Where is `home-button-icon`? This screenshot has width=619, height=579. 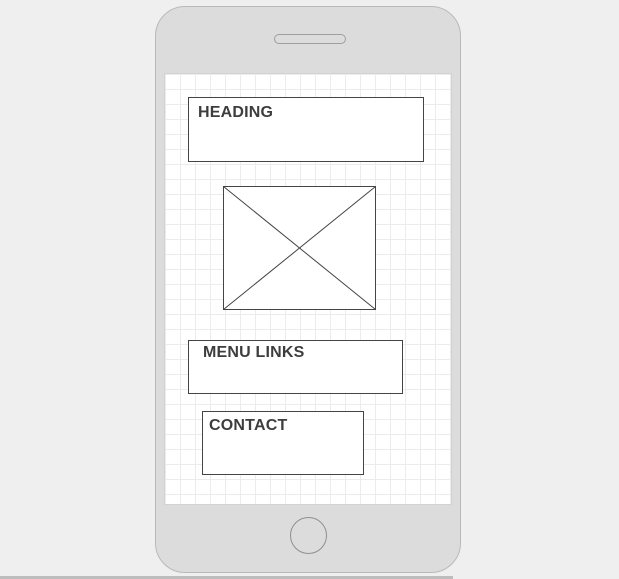 home-button-icon is located at coordinates (308, 535).